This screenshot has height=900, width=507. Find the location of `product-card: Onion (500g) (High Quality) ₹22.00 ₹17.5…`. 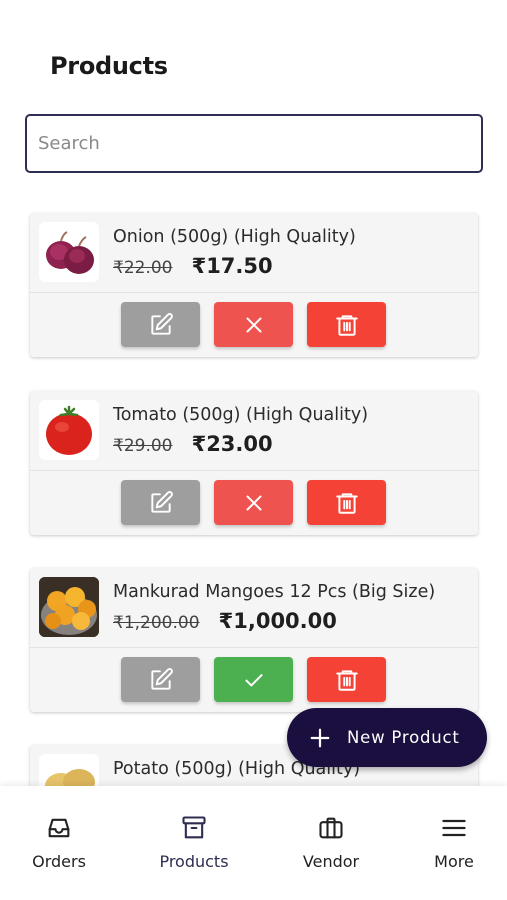

product-card: Onion (500g) (High Quality) ₹22.00 ₹17.5… is located at coordinates (254, 285).